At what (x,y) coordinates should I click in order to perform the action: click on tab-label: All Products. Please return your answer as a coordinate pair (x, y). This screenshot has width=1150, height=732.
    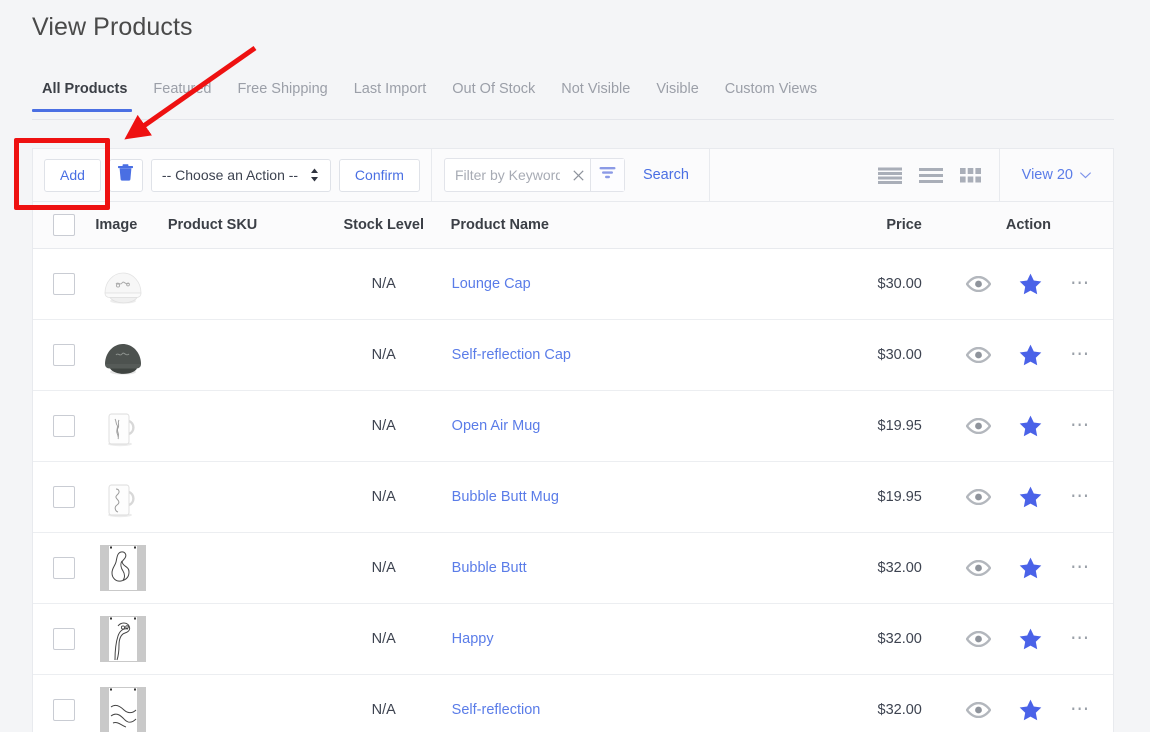
    Looking at the image, I should click on (85, 89).